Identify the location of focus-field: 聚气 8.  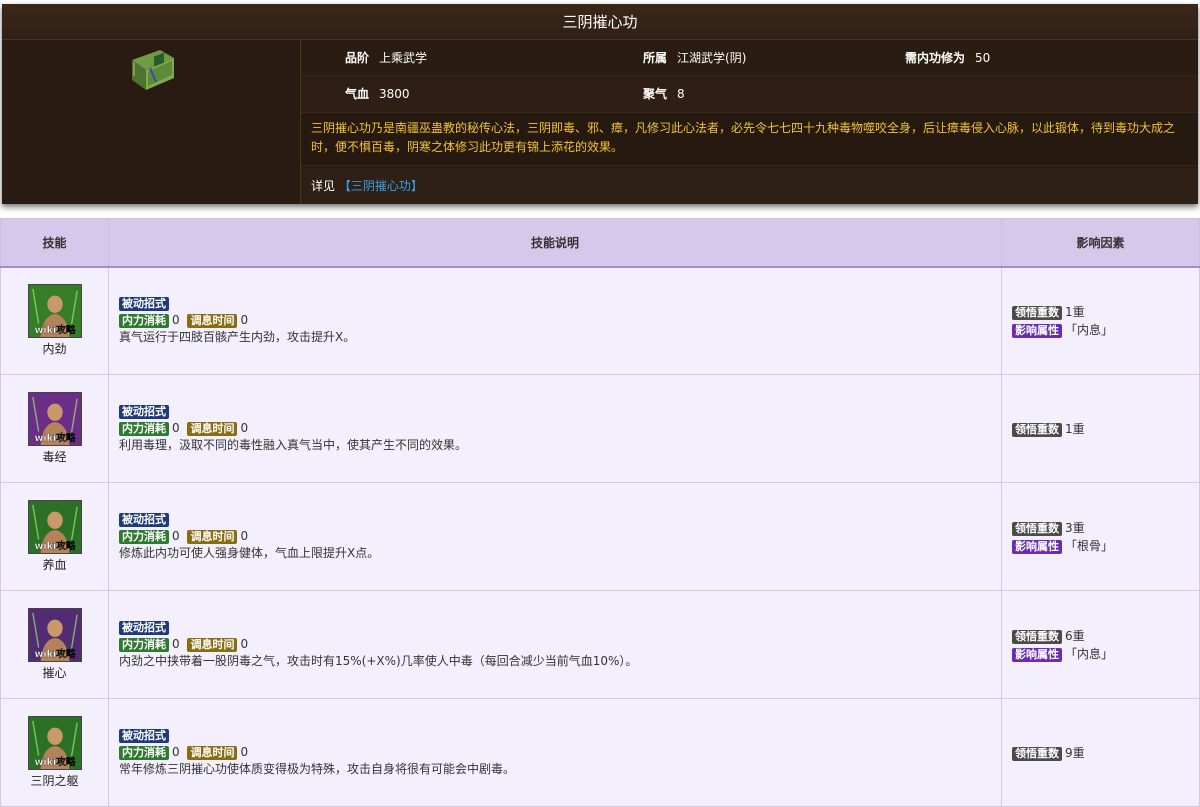
(664, 94).